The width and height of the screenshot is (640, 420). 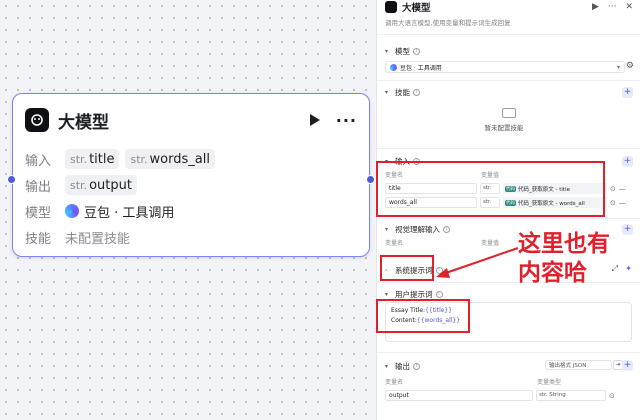 What do you see at coordinates (414, 294) in the screenshot?
I see `section-user-prompt: ▾ 用户提示词 i` at bounding box center [414, 294].